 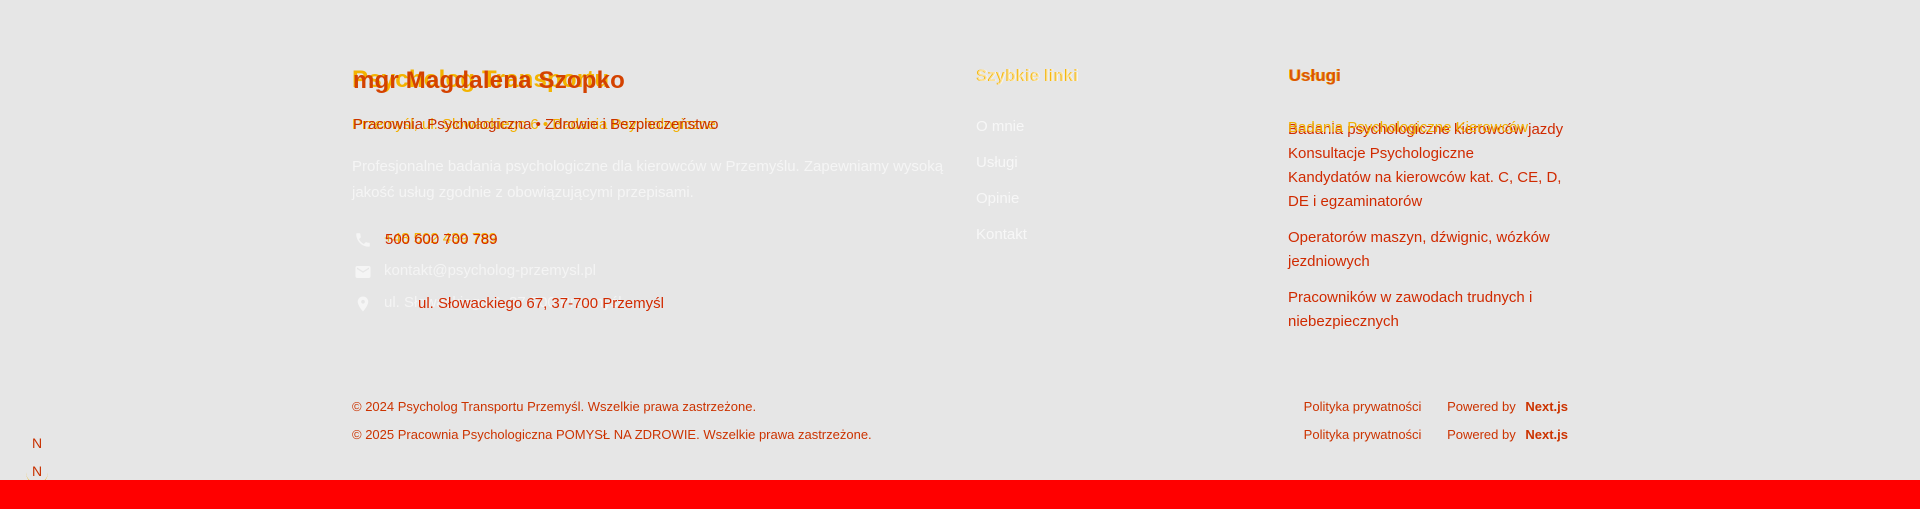 I want to click on phone-icon, so click(x=363, y=240).